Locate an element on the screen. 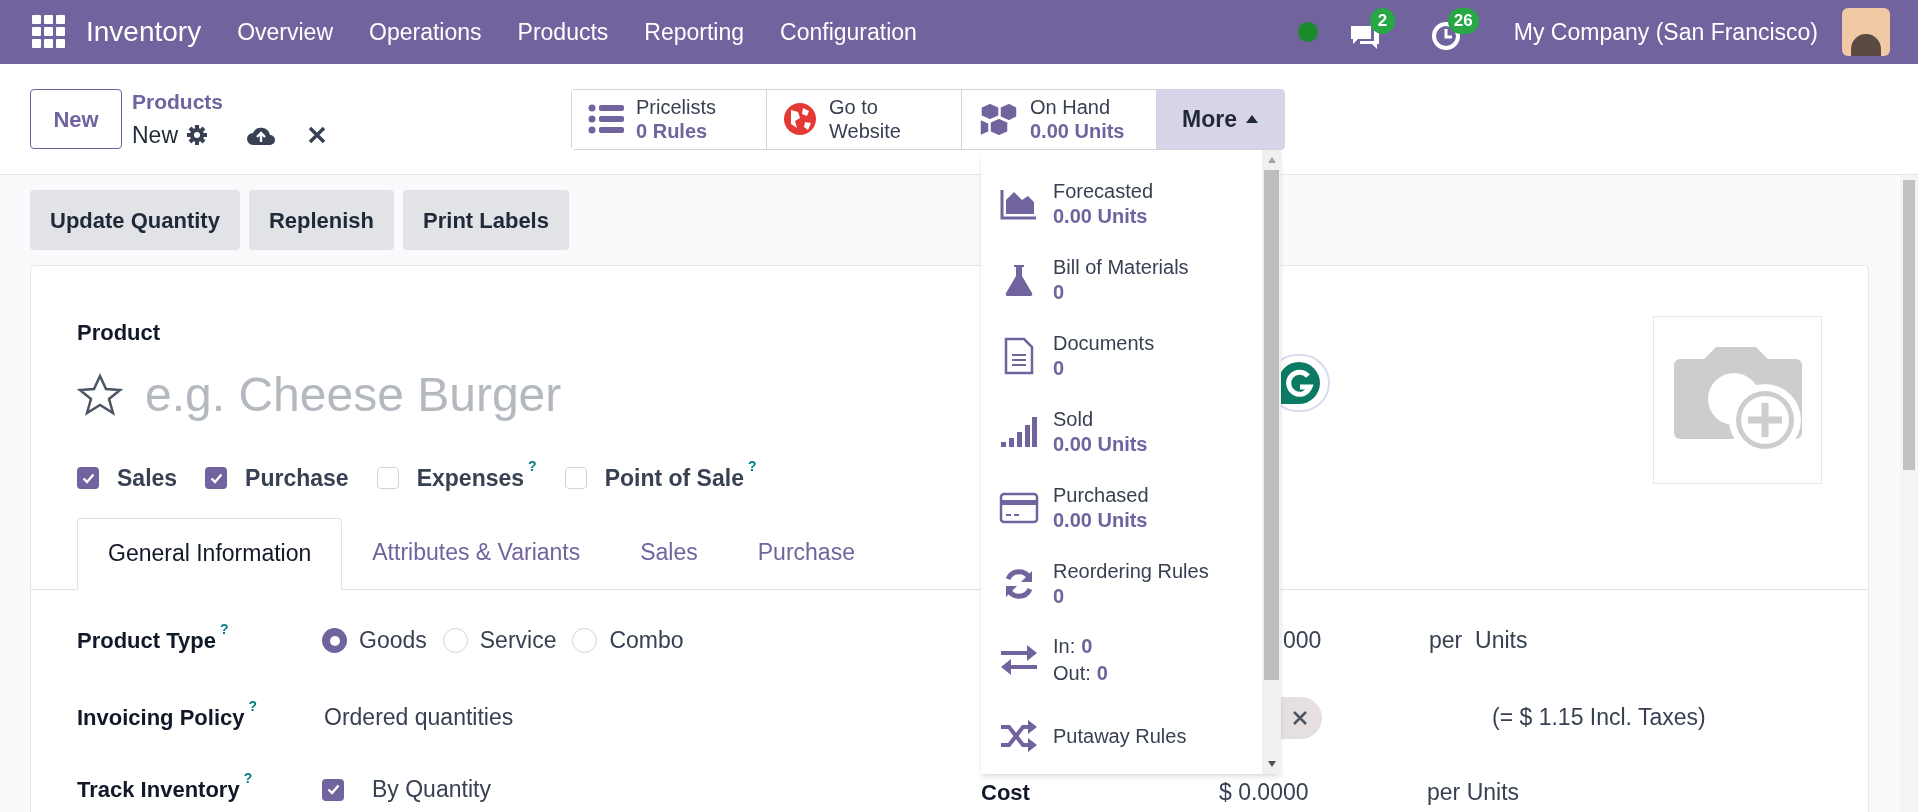  form-tab: General Information is located at coordinates (210, 553).